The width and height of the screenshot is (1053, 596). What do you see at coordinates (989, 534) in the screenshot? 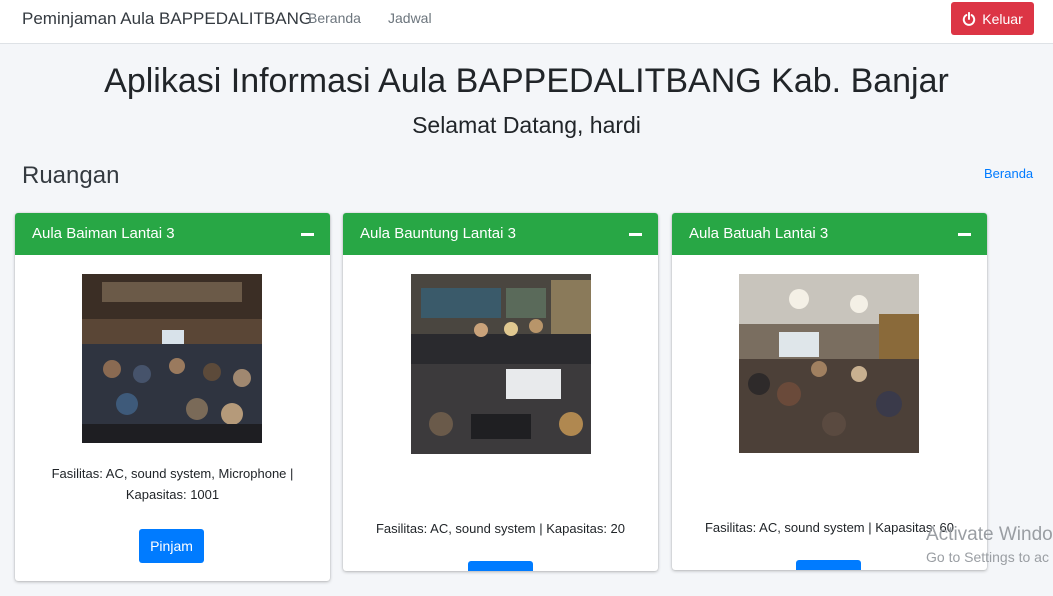
I see `activate-windows-title: Activate Windo` at bounding box center [989, 534].